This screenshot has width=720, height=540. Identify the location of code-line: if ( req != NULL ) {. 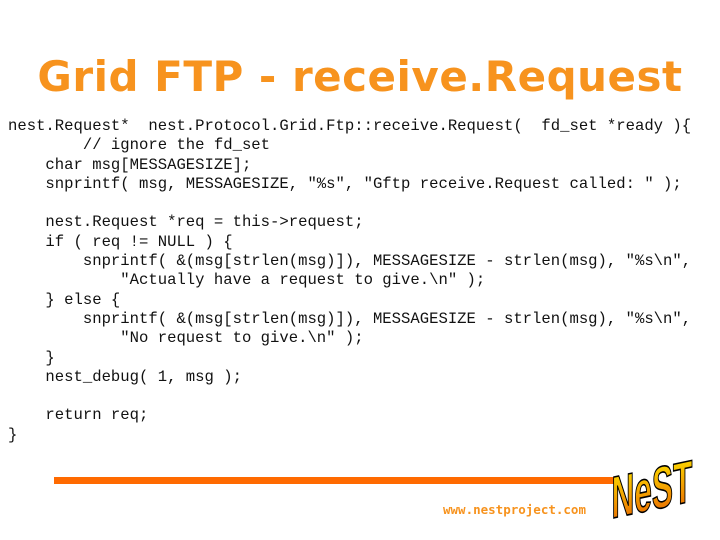
(120, 241).